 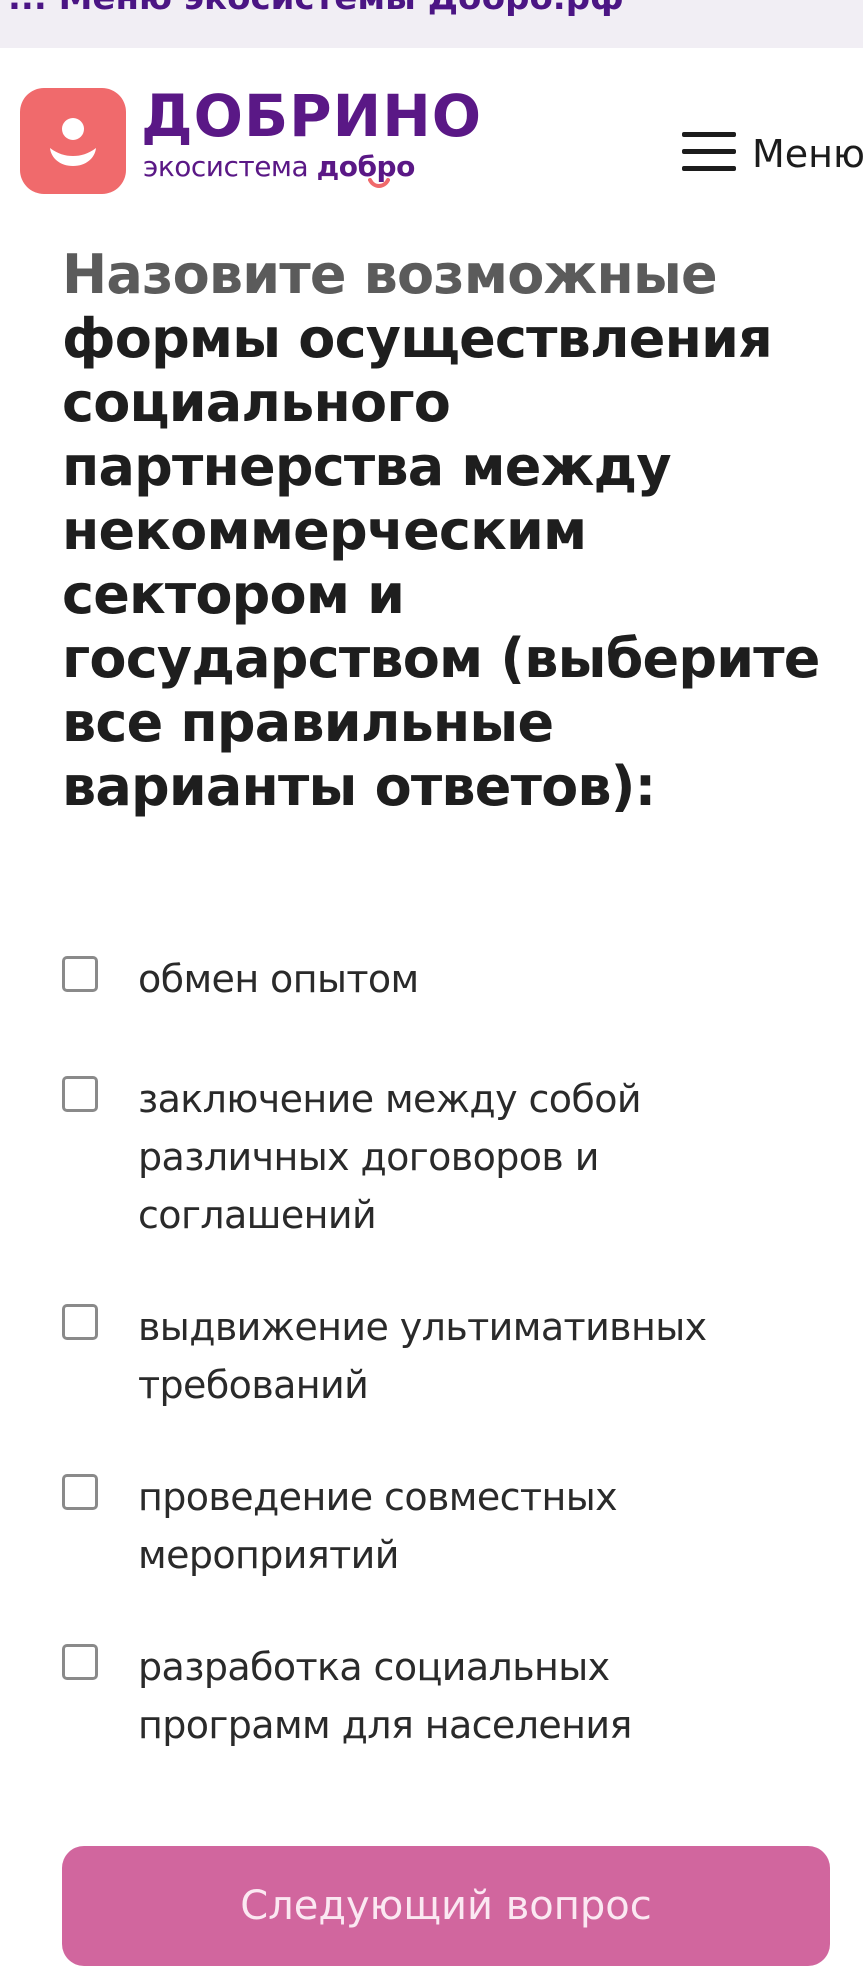 I want to click on person-hands-icon, so click(x=73, y=142).